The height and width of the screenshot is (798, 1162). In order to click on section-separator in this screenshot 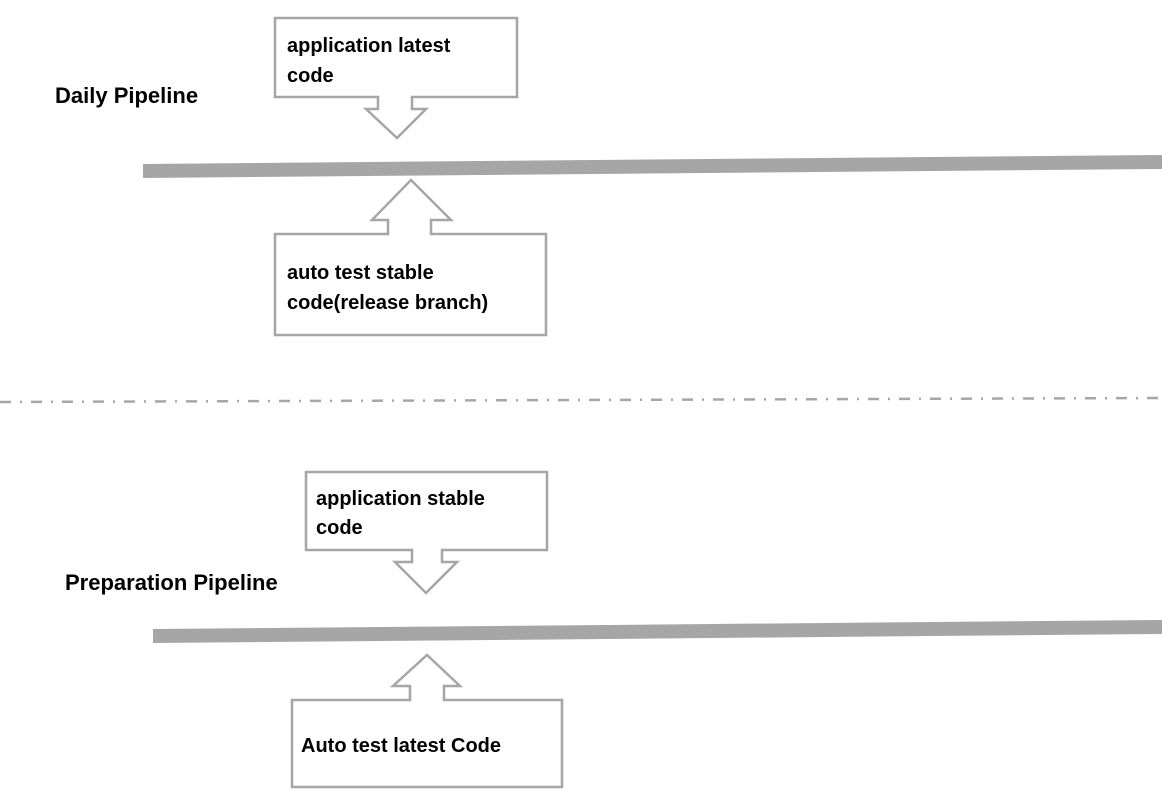, I will do `click(581, 400)`.